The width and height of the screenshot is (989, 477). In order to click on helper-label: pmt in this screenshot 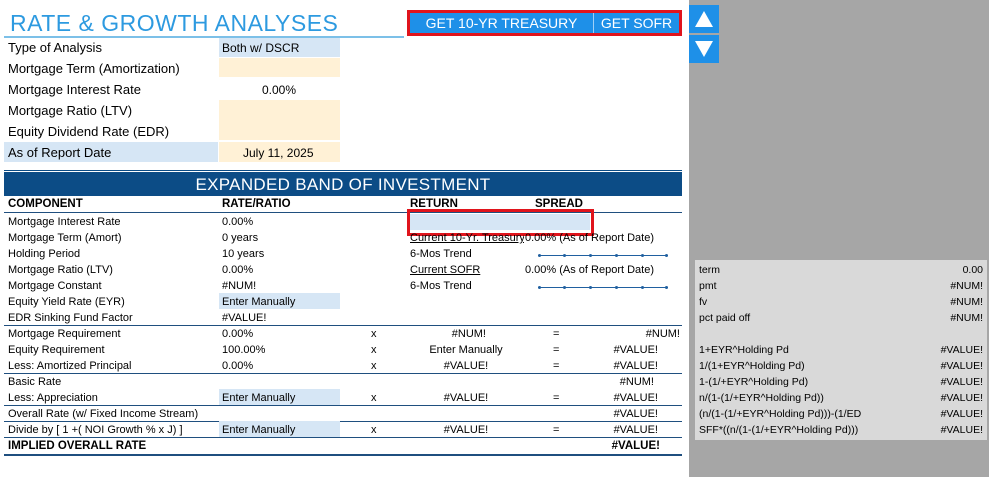, I will do `click(708, 286)`.